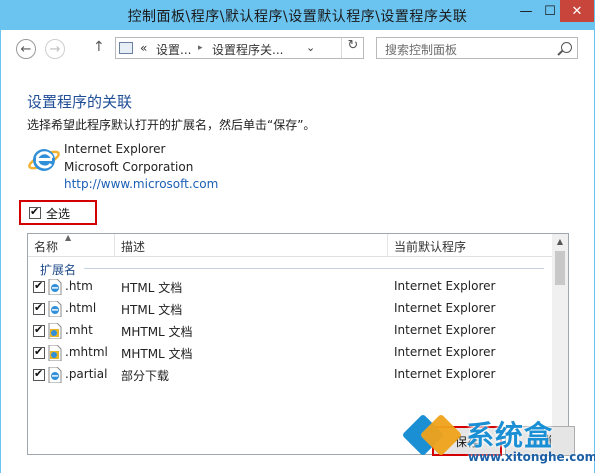 This screenshot has height=473, width=595. I want to click on column-header-current-default: 当前默认程序, so click(430, 246).